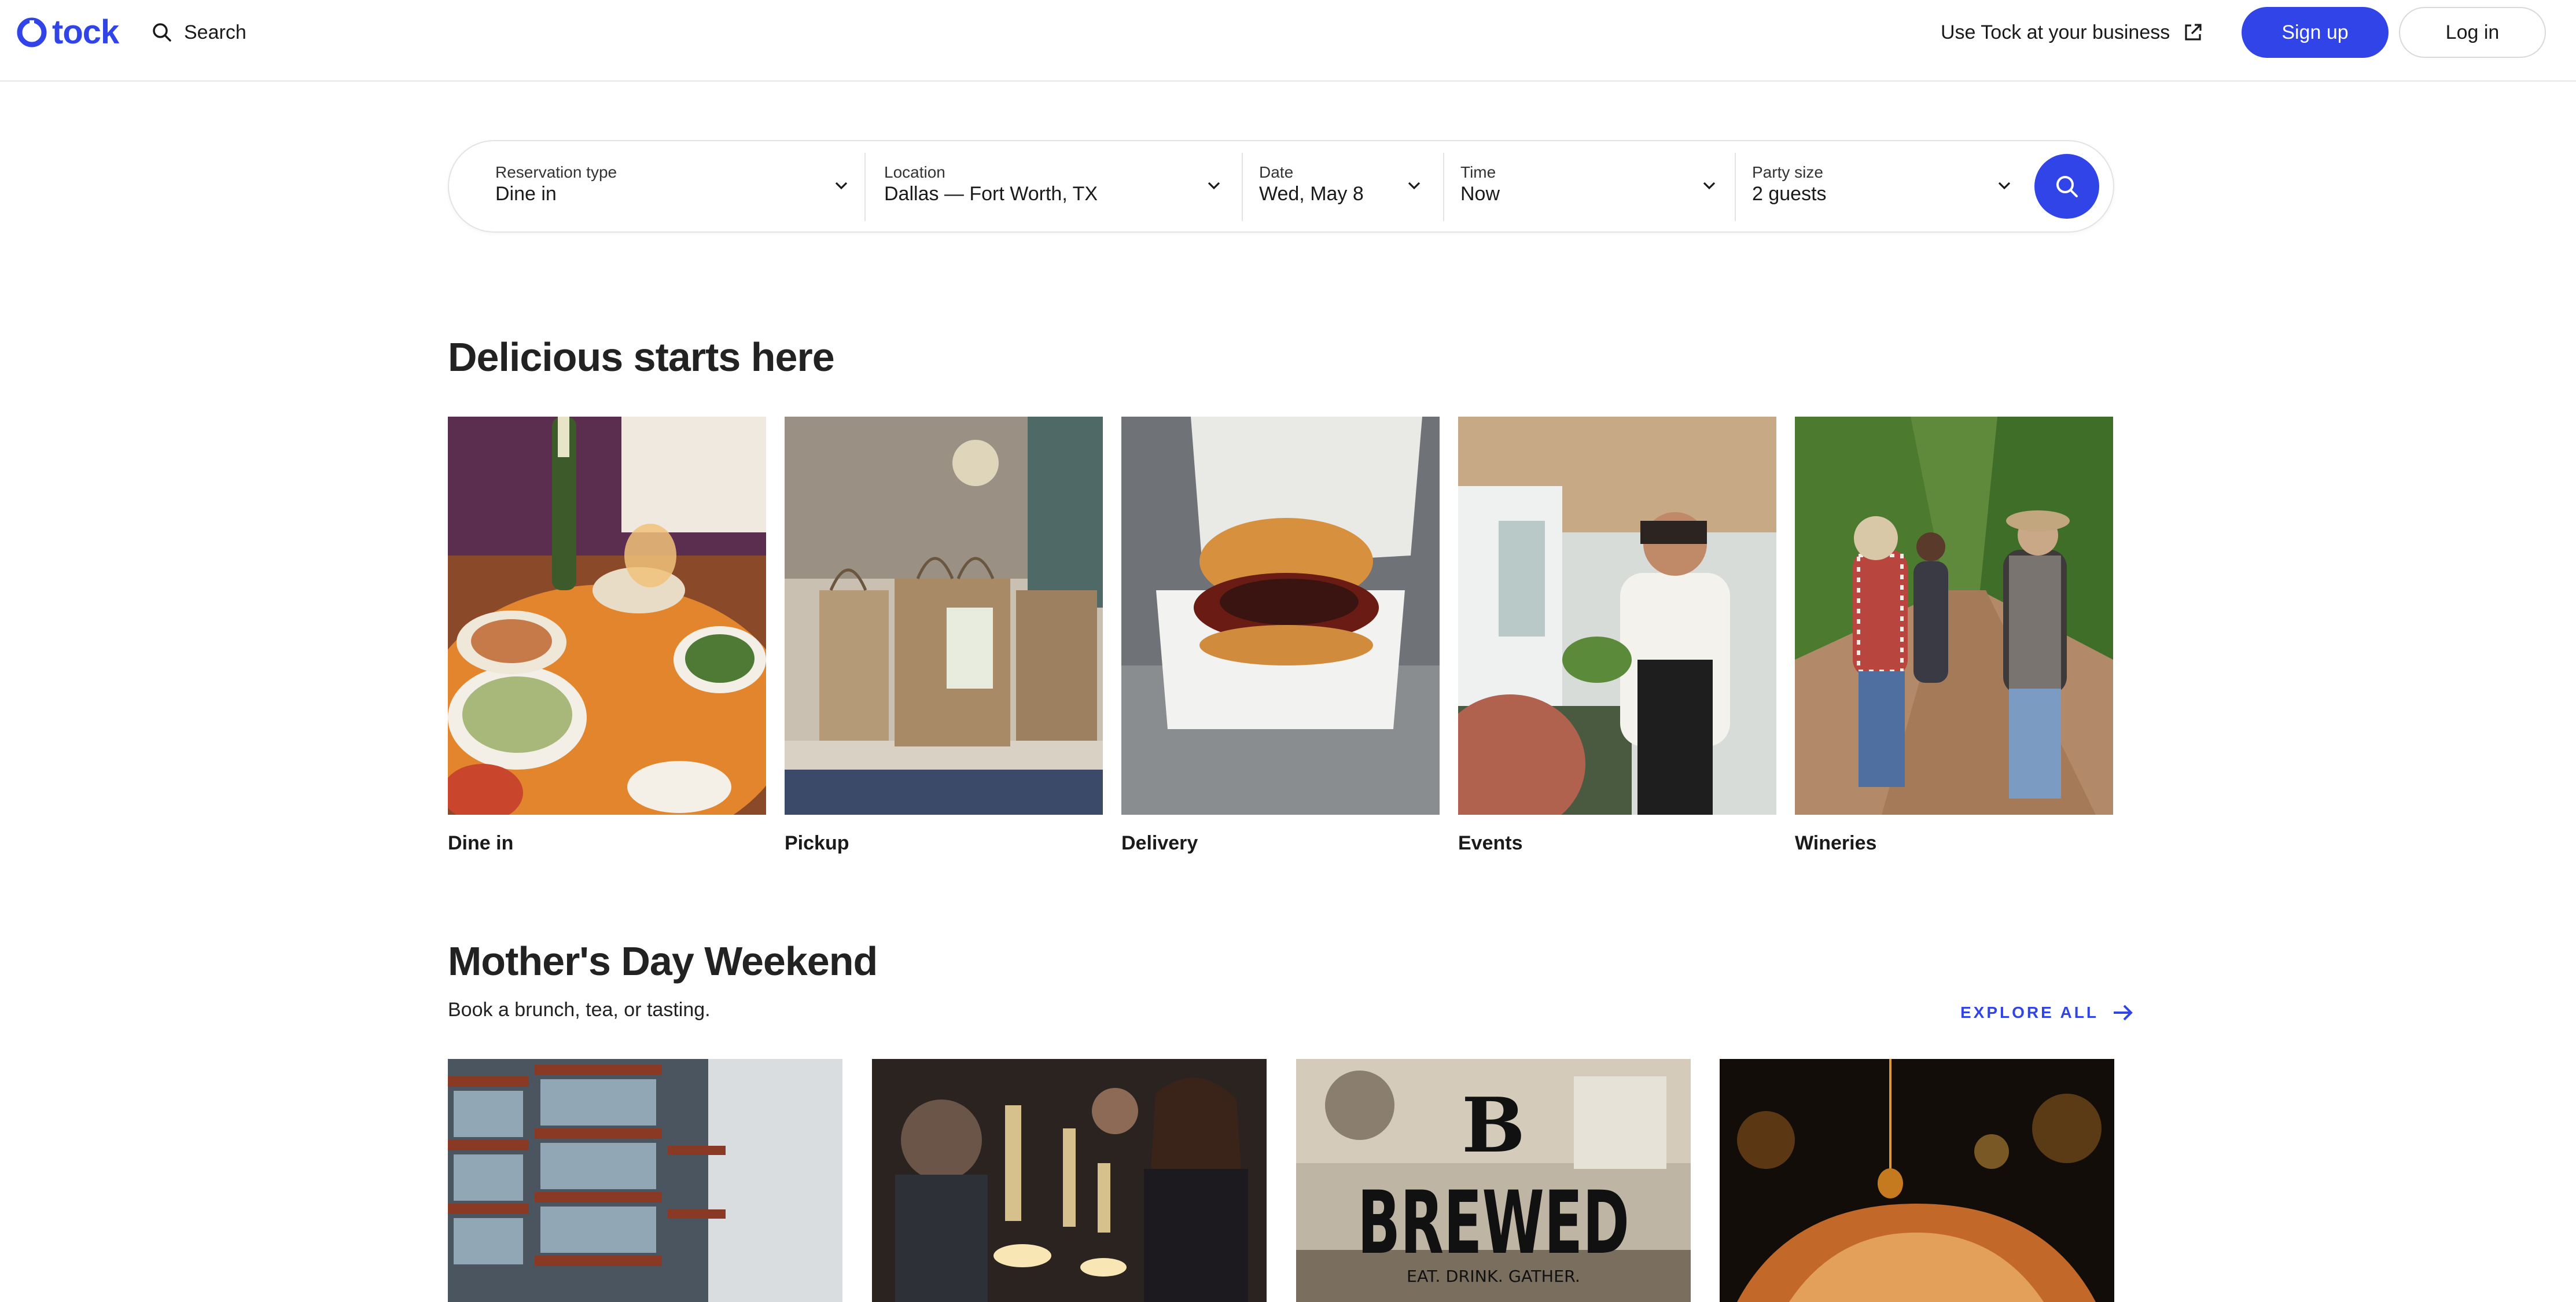  I want to click on category-label: Events, so click(1490, 843).